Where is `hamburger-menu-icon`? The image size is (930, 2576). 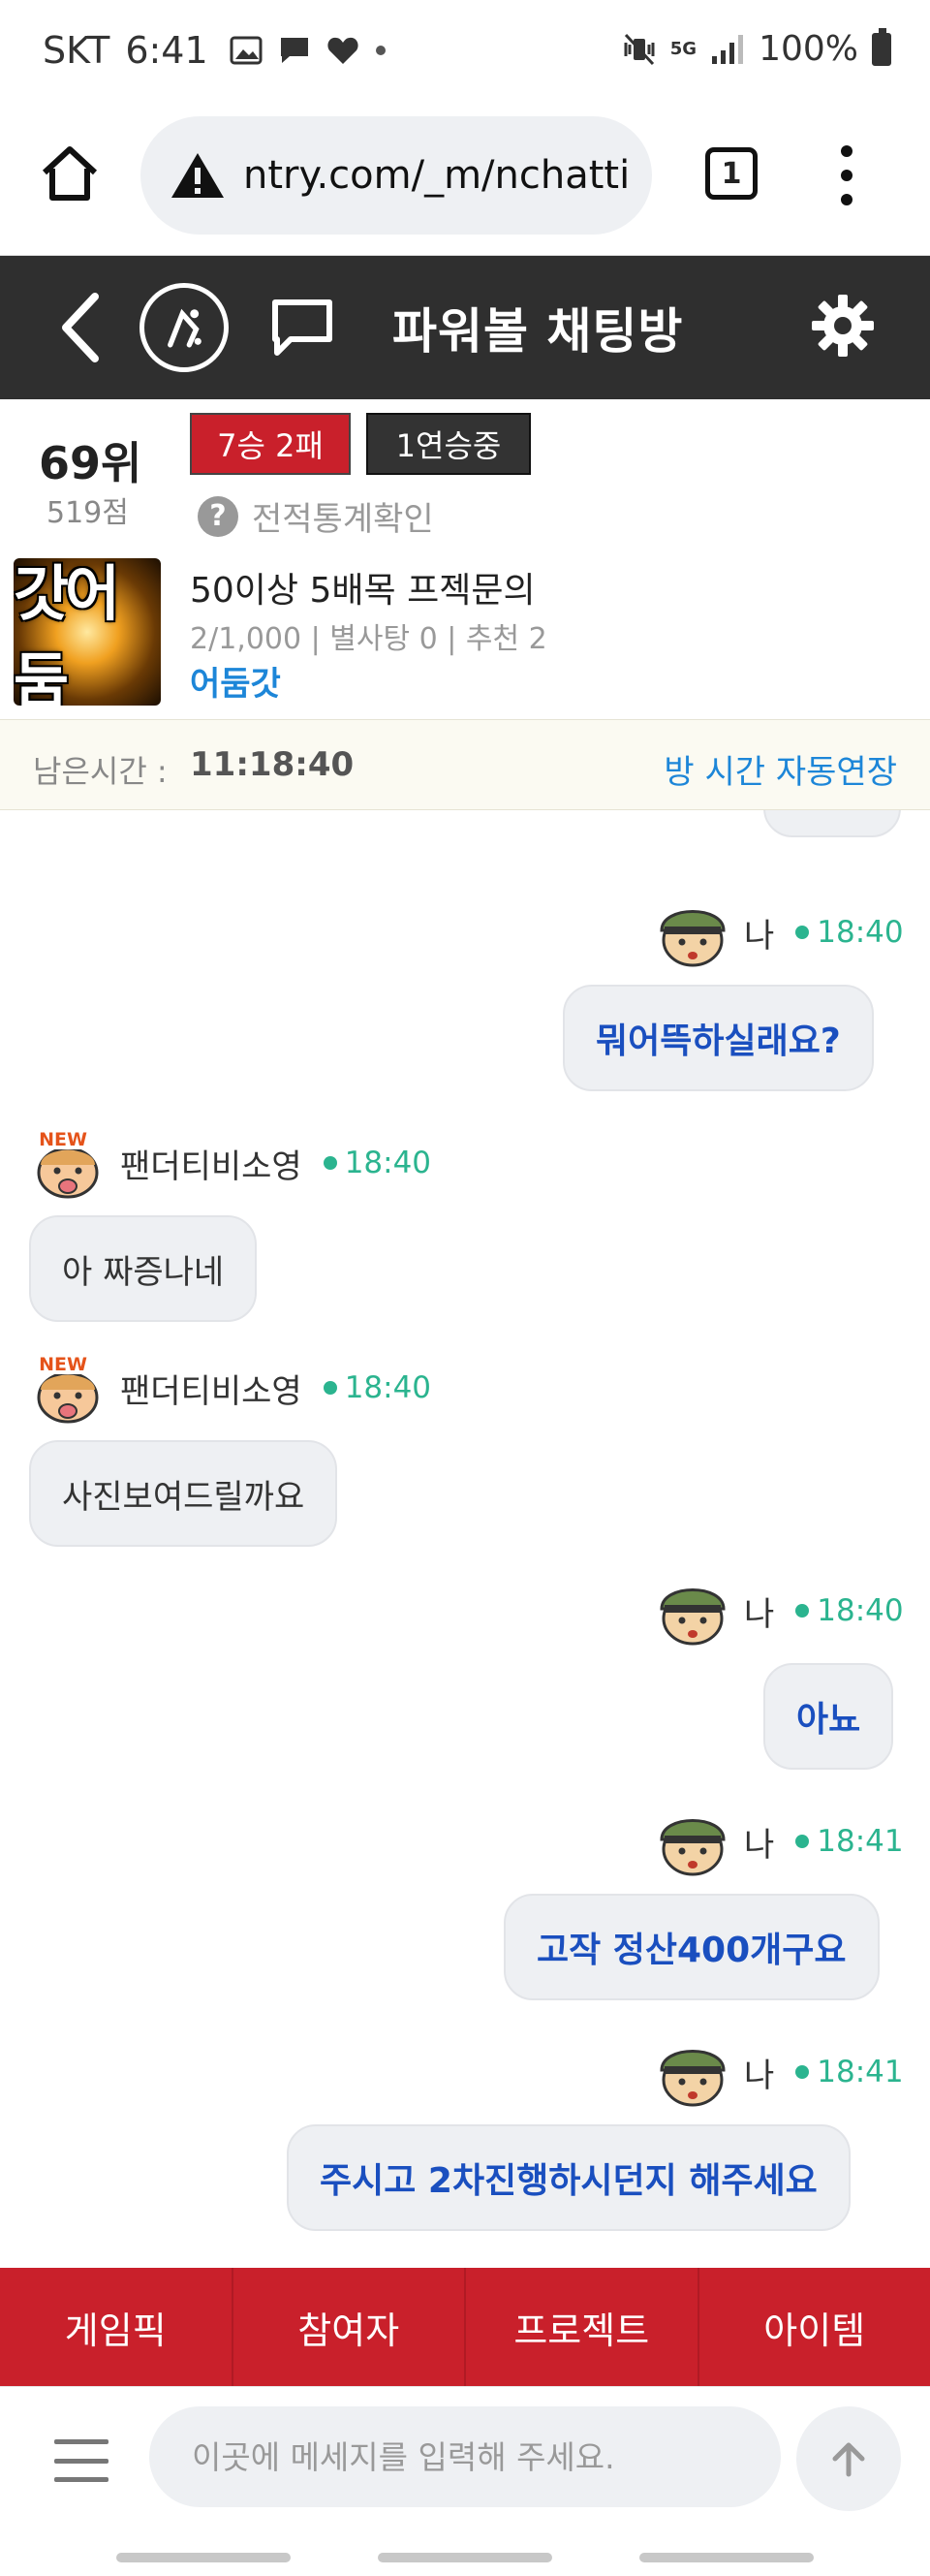 hamburger-menu-icon is located at coordinates (81, 2460).